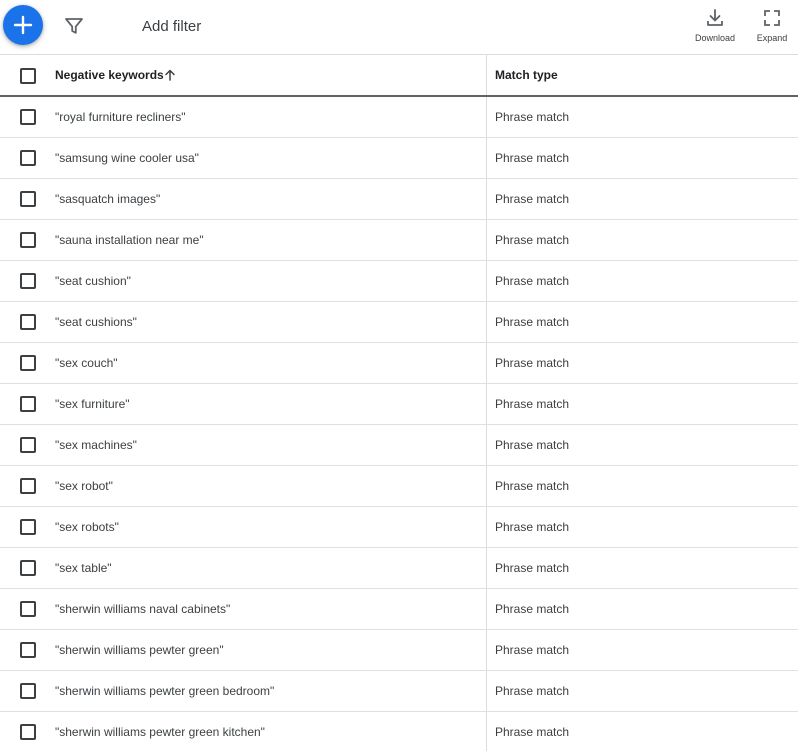 The width and height of the screenshot is (798, 752). I want to click on table-header: Negative keywords Match type, so click(399, 76).